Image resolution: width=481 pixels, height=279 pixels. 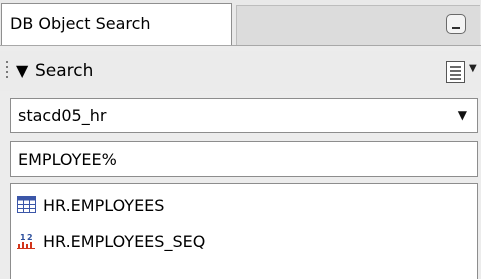 I want to click on sequence-icon: 1 2, so click(x=26, y=241).